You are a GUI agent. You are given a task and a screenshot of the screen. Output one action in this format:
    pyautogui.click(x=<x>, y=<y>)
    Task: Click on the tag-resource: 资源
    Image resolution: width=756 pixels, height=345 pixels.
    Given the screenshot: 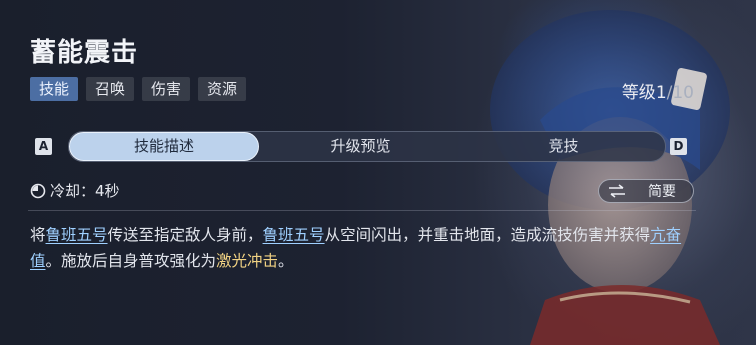 What is the action you would take?
    pyautogui.click(x=222, y=89)
    